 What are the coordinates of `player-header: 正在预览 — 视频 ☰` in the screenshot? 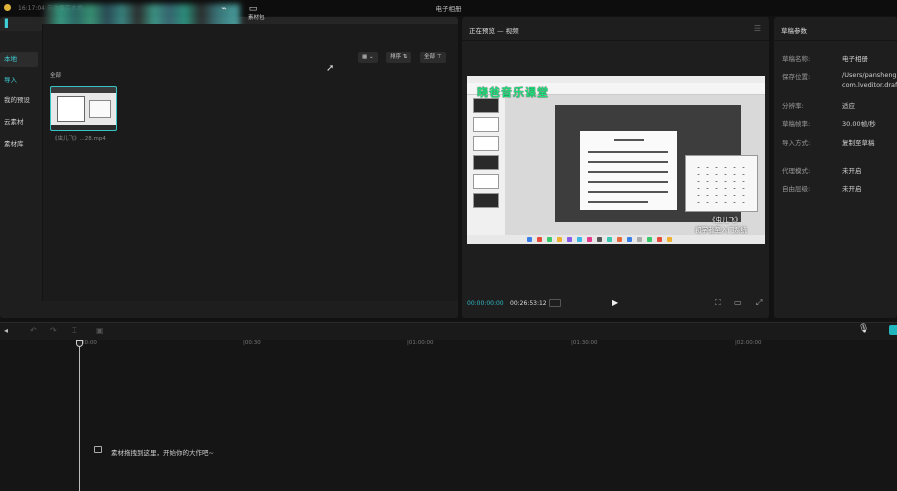 It's located at (615, 29).